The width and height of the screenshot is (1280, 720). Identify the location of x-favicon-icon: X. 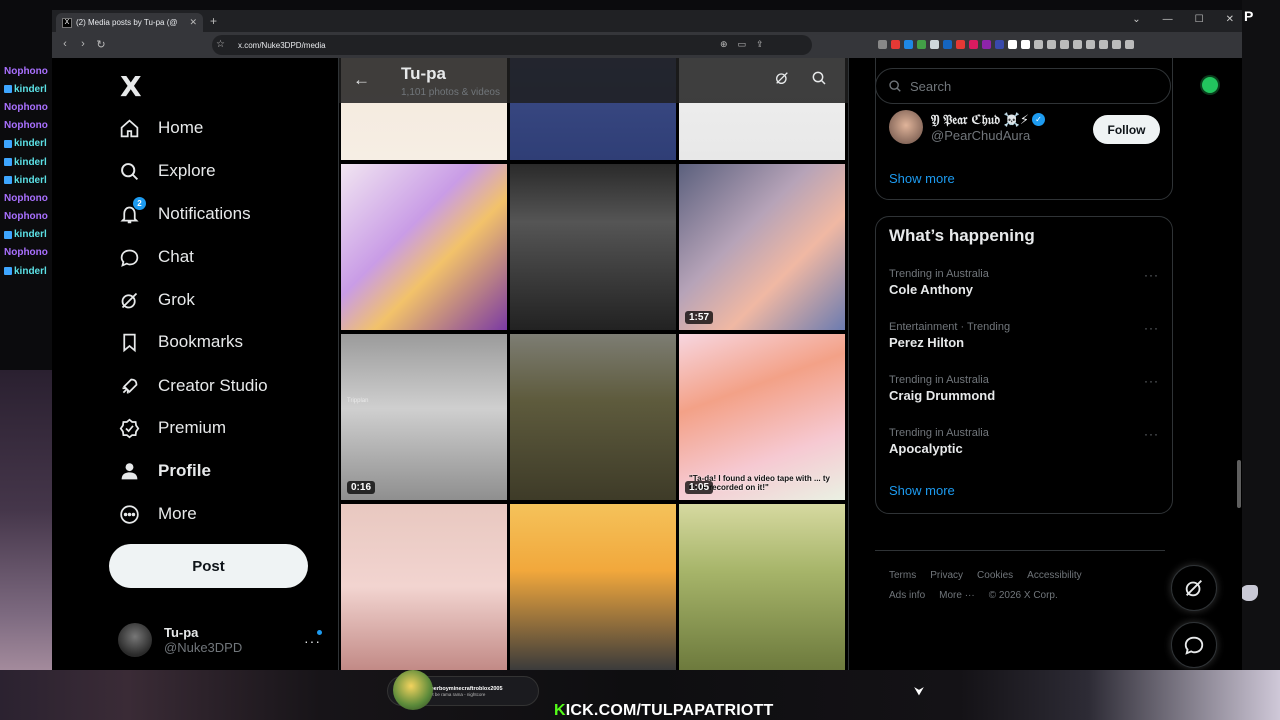
(67, 22).